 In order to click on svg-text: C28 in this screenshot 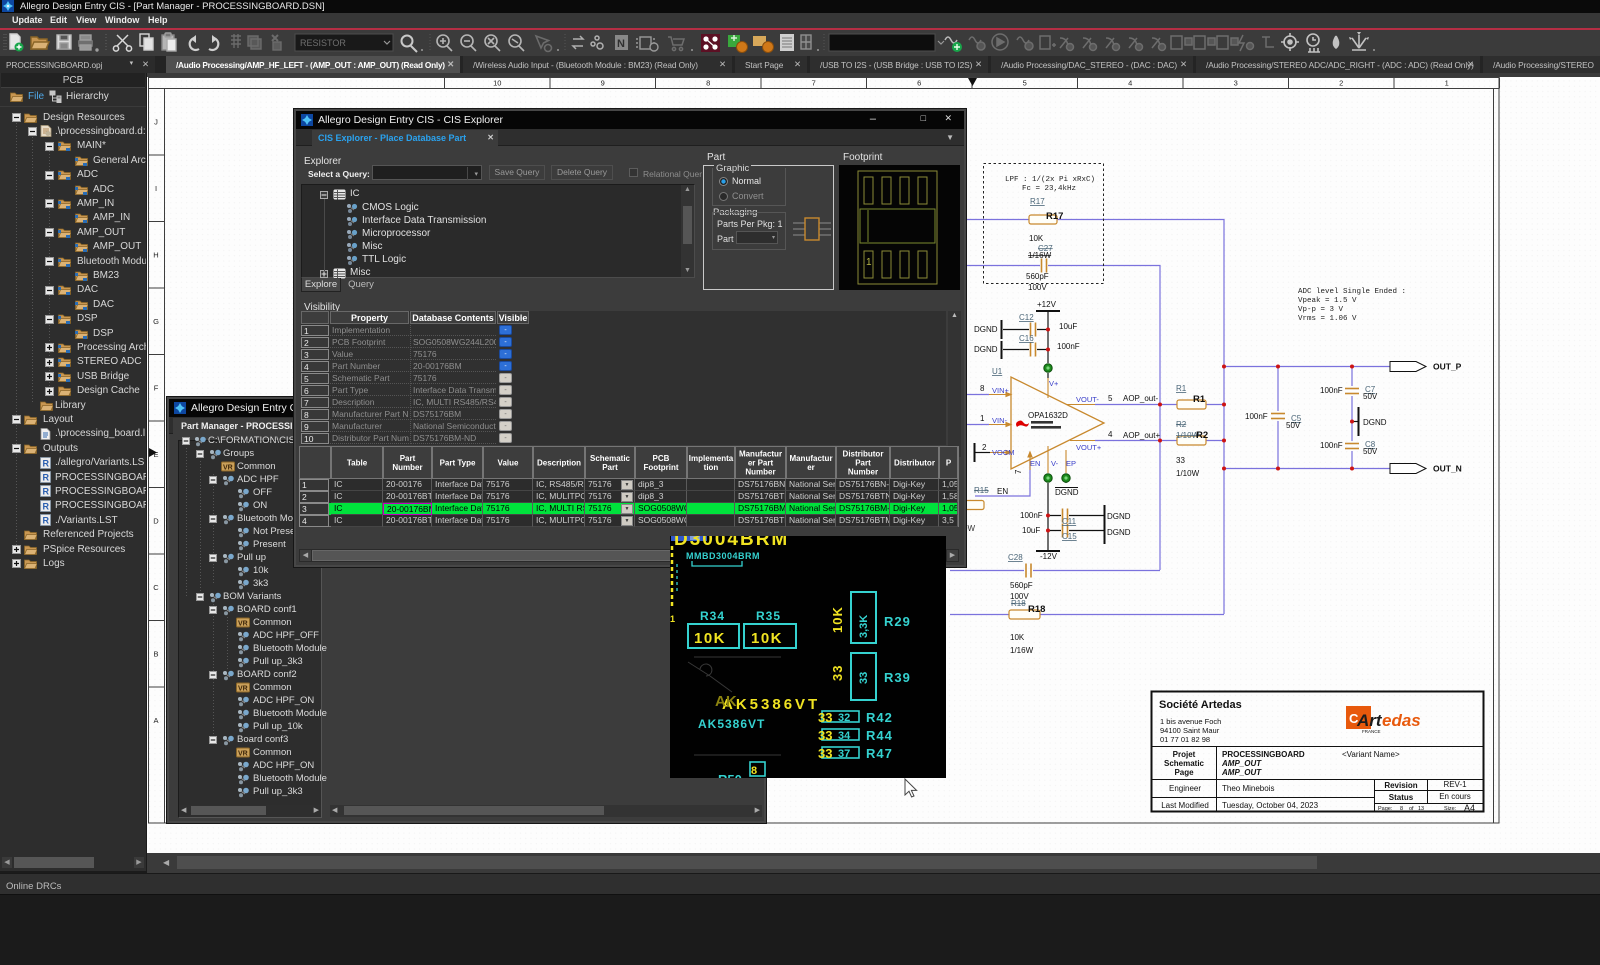, I will do `click(1015, 557)`.